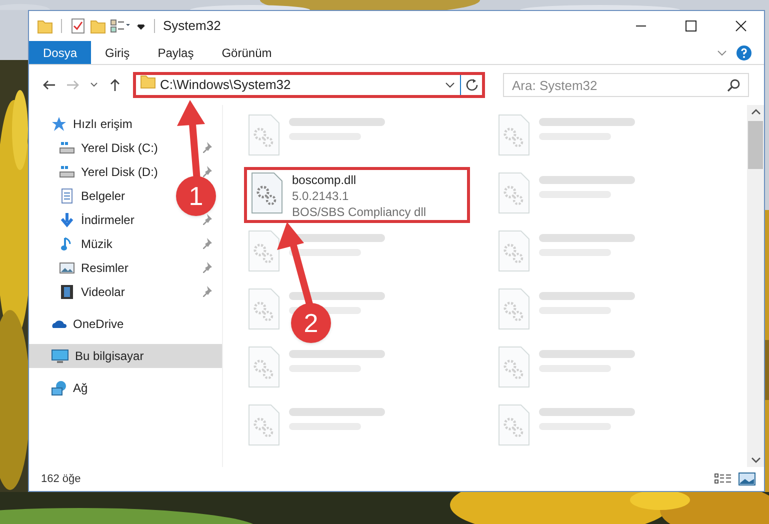 This screenshot has width=769, height=524. What do you see at coordinates (176, 52) in the screenshot?
I see `ribbon-tab: Paylaş` at bounding box center [176, 52].